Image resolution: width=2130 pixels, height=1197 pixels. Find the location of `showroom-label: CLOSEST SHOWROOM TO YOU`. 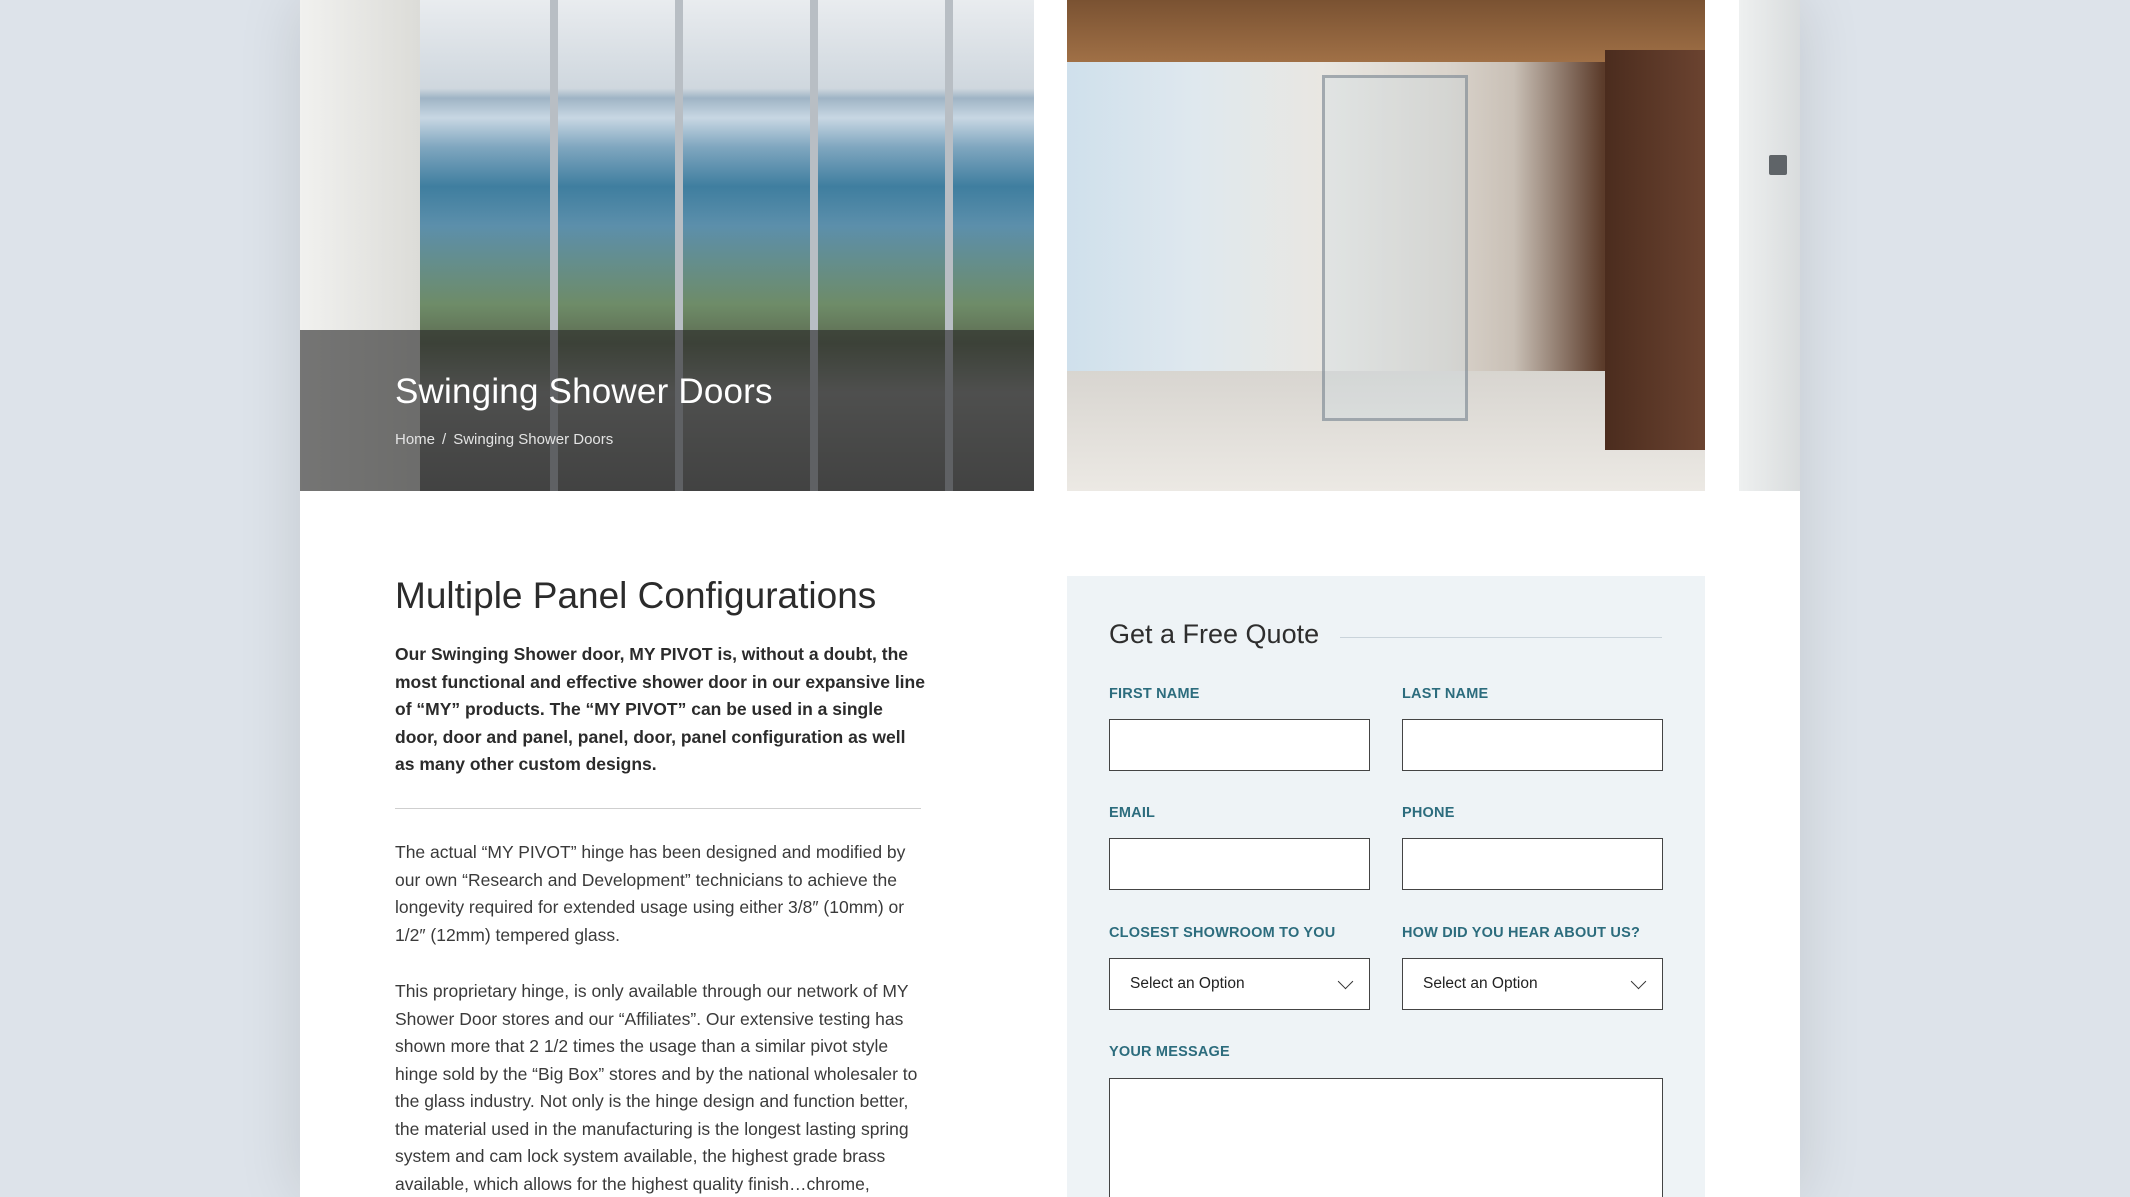

showroom-label: CLOSEST SHOWROOM TO YOU is located at coordinates (1222, 933).